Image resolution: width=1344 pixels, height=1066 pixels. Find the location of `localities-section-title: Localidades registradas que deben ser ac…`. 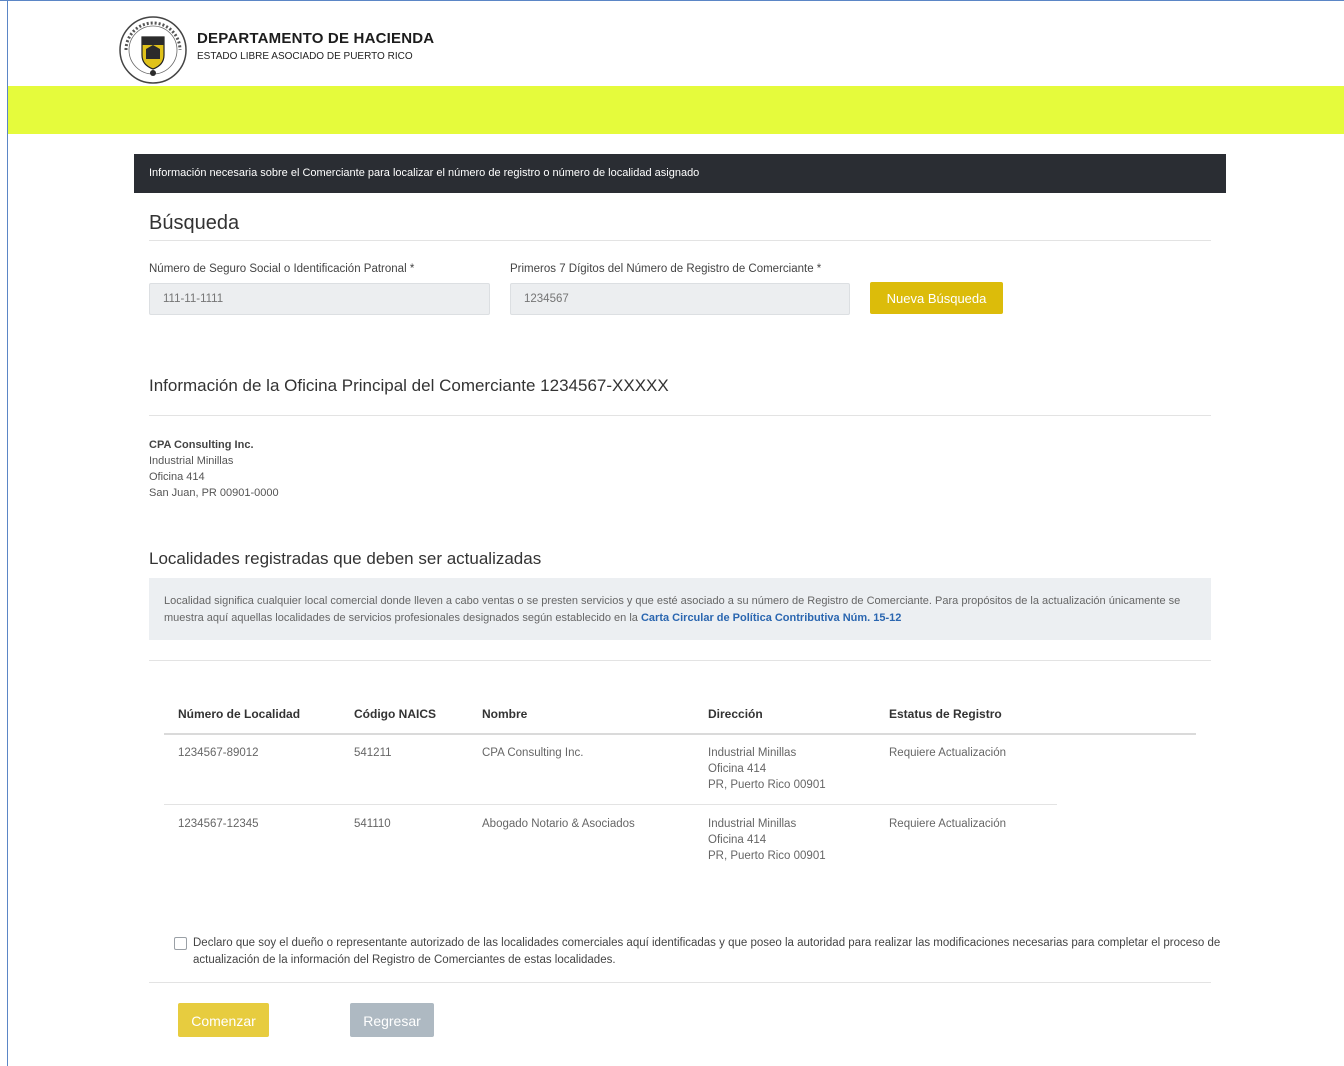

localities-section-title: Localidades registradas que deben ser ac… is located at coordinates (345, 558).